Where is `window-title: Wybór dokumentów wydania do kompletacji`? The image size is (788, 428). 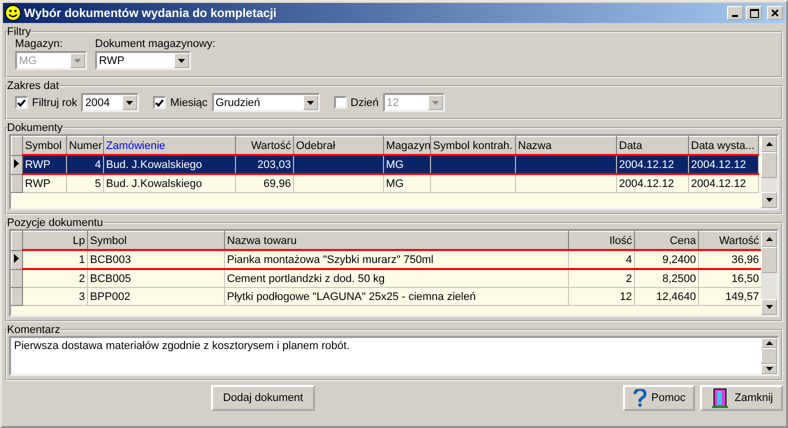 window-title: Wybór dokumentów wydania do kompletacji is located at coordinates (151, 13).